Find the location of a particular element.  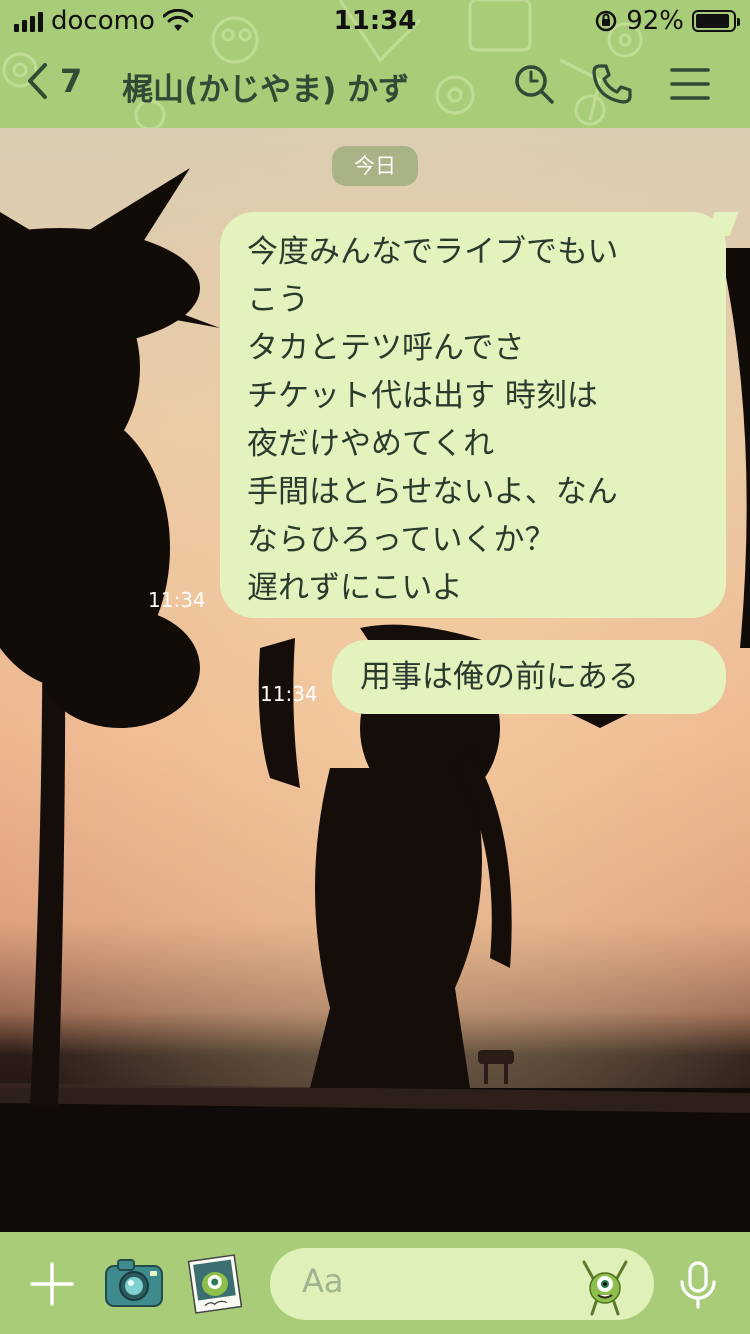

status-bar: docomo 11:34 92% is located at coordinates (375, 21).